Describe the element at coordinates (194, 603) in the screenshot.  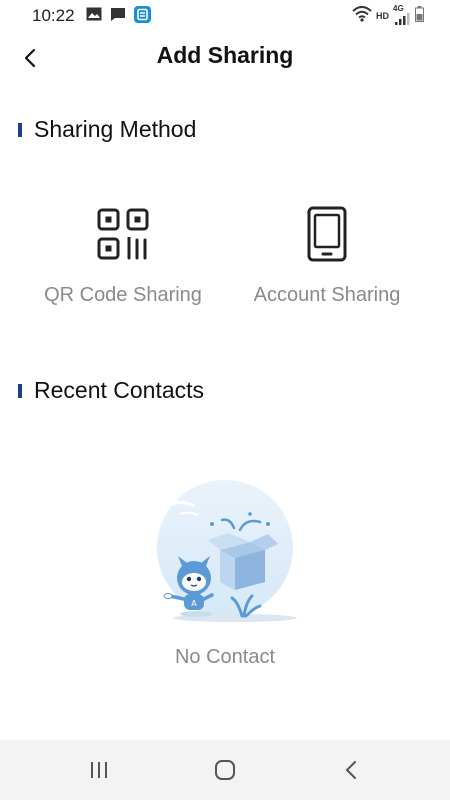
I see `svg-text: A` at that location.